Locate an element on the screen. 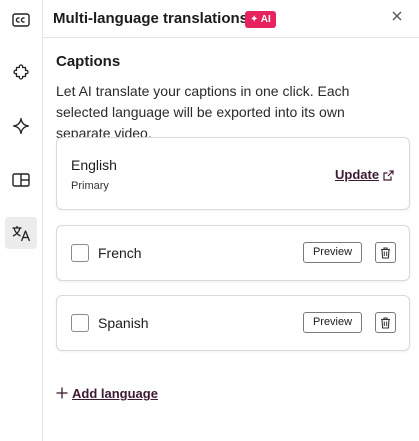 This screenshot has width=419, height=441. primary-language-role: Primary is located at coordinates (90, 186).